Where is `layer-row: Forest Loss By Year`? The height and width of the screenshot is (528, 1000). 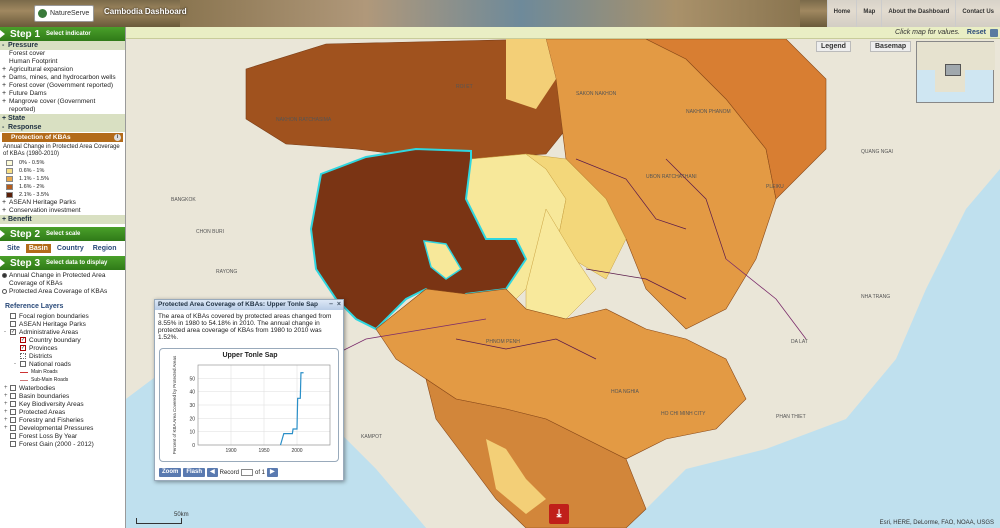 layer-row: Forest Loss By Year is located at coordinates (62, 436).